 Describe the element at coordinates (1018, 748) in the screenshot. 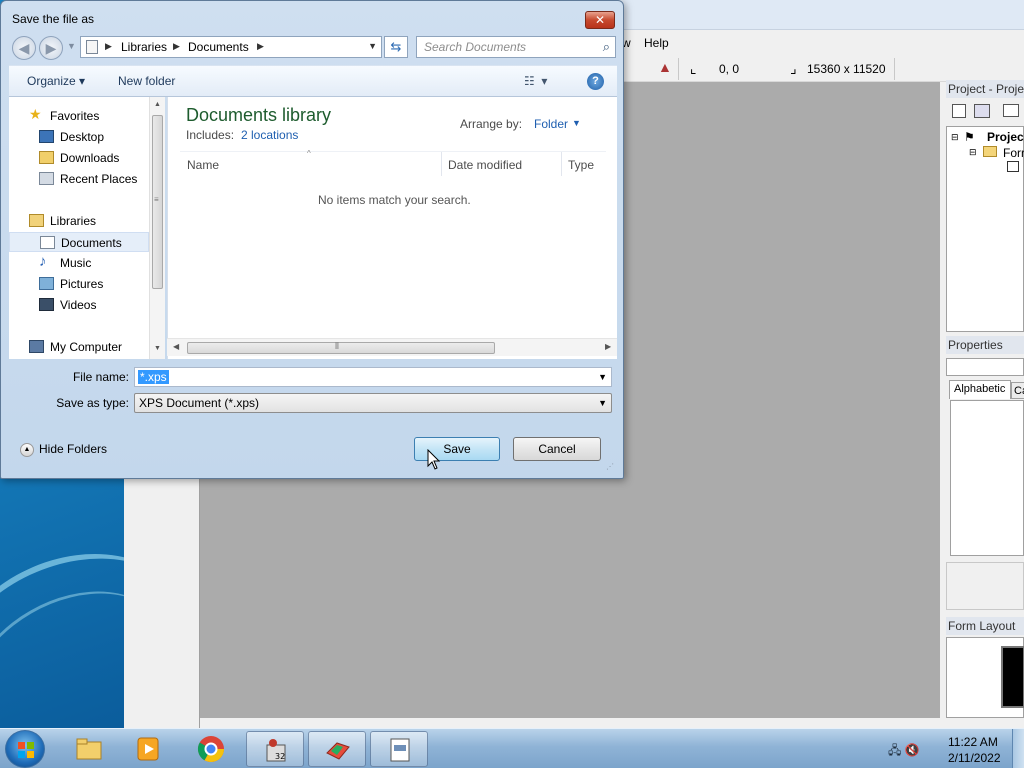

I see `show-desktop-button` at that location.